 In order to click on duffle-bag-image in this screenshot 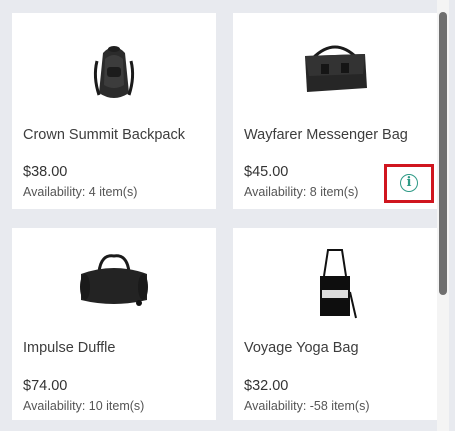, I will do `click(114, 280)`.